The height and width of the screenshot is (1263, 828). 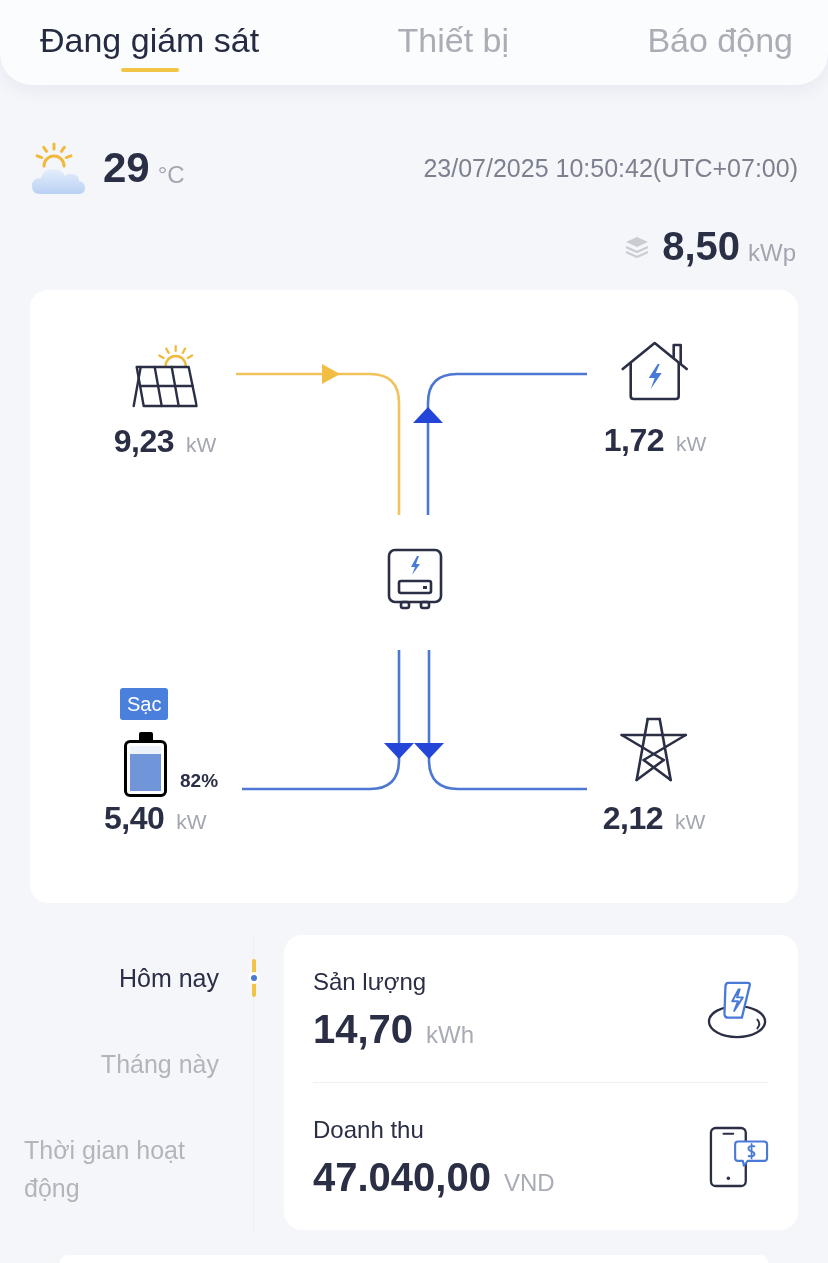 What do you see at coordinates (529, 1182) in the screenshot?
I see `stat-unit: VND` at bounding box center [529, 1182].